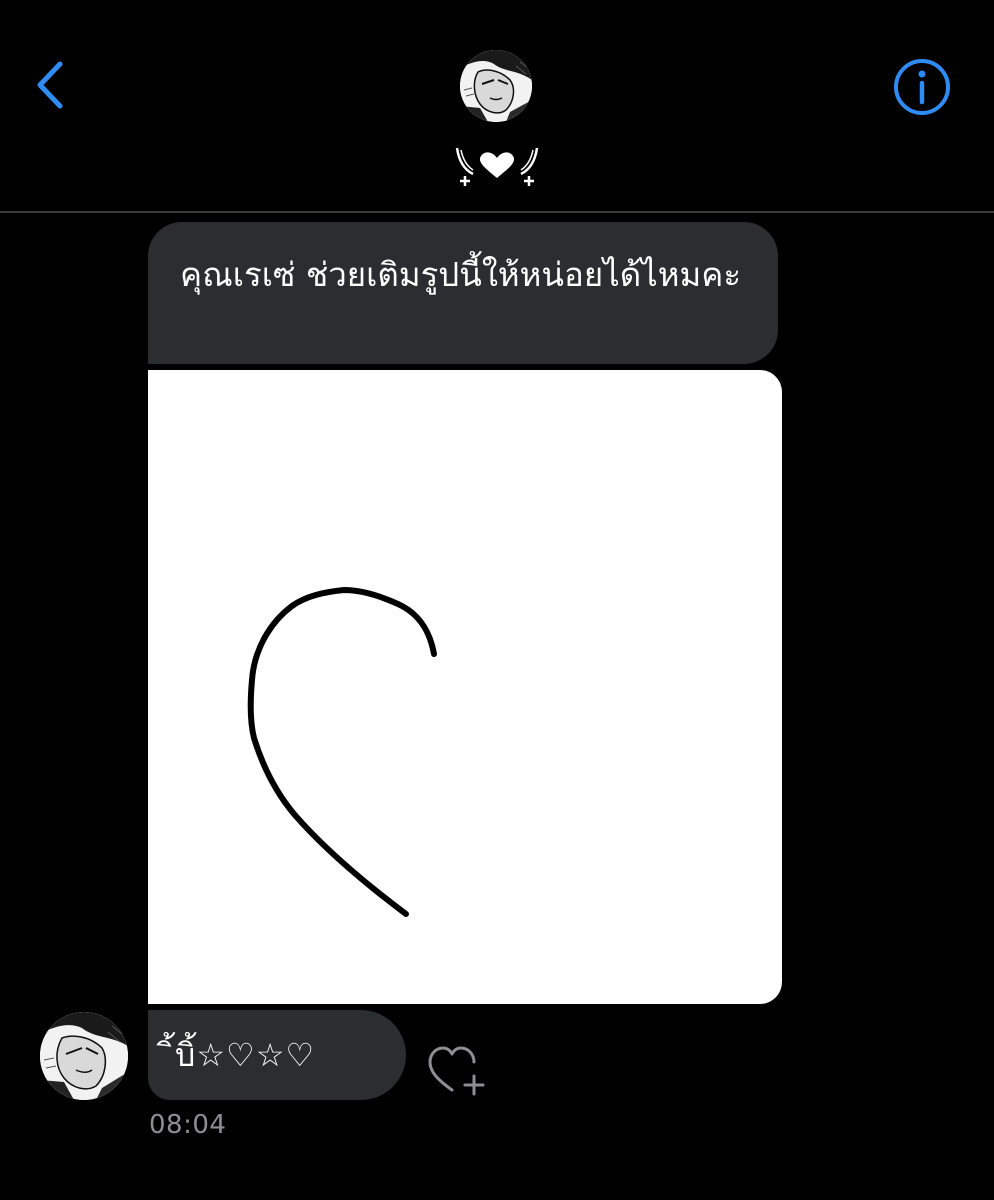  Describe the element at coordinates (245, 1054) in the screenshot. I see `message-text: ิ้บิ้☆♡☆♡` at that location.